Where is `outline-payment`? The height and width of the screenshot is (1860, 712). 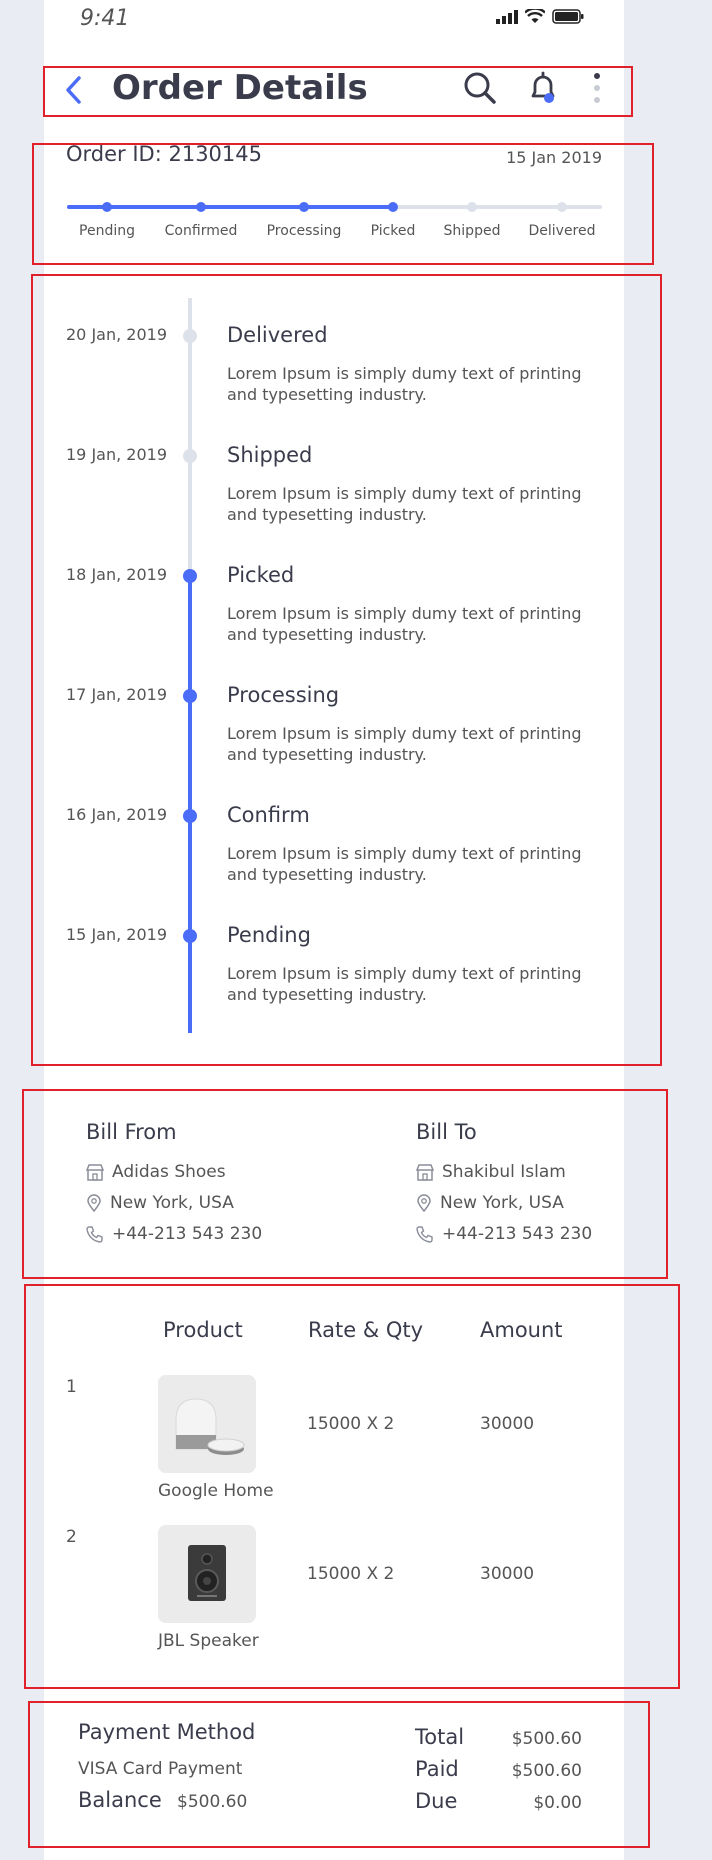
outline-payment is located at coordinates (339, 1774).